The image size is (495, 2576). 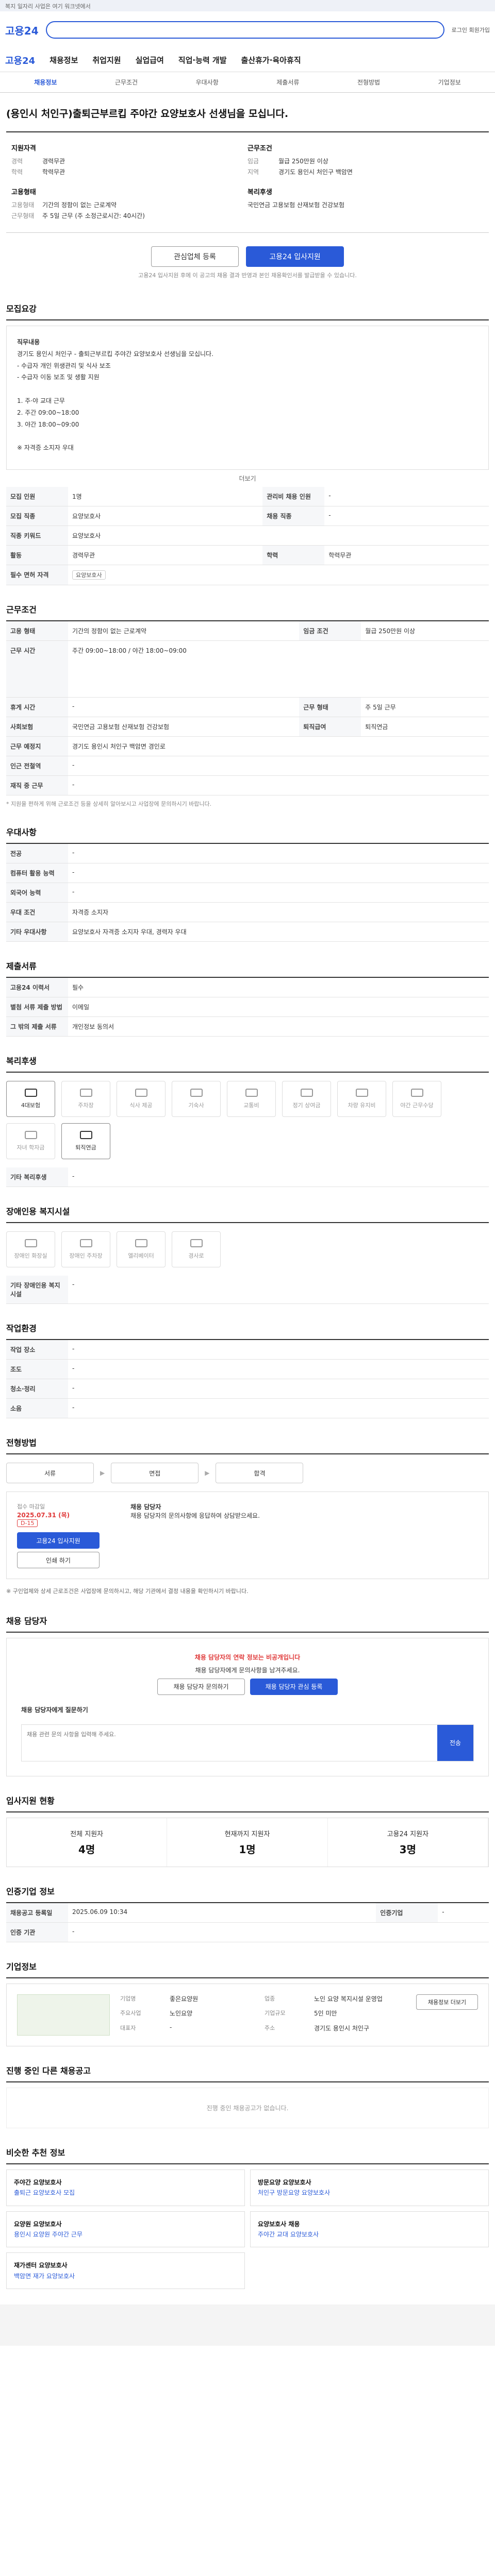 I want to click on page-footer, so click(x=247, y=2325).